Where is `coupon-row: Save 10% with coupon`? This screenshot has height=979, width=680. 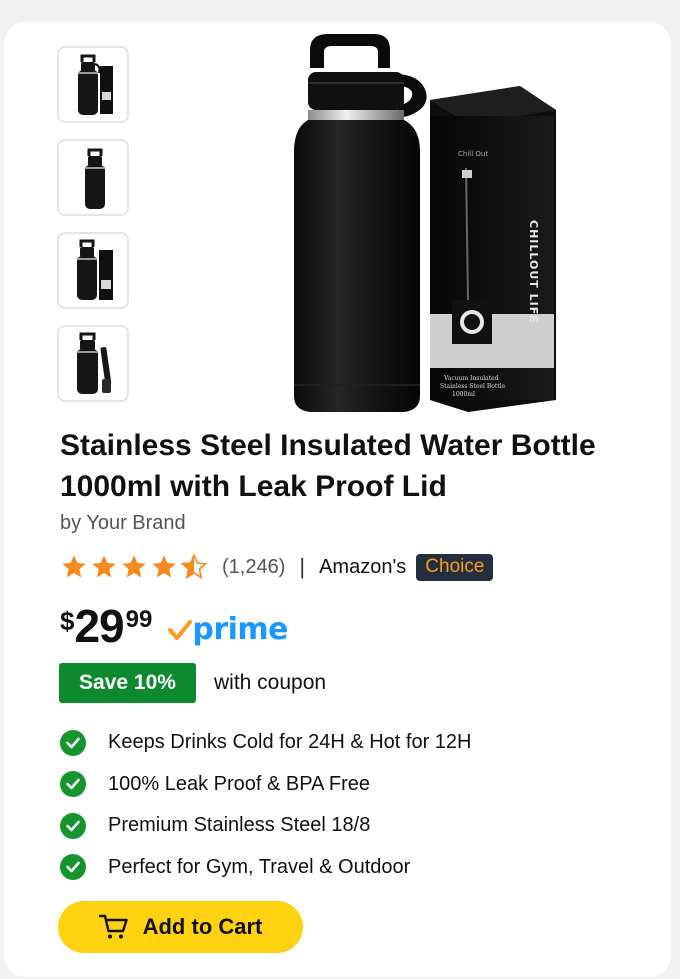
coupon-row: Save 10% with coupon is located at coordinates (192, 683).